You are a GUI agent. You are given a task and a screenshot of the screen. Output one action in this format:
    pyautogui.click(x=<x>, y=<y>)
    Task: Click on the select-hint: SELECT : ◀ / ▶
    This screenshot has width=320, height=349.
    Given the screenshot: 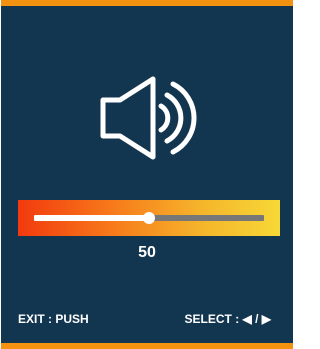 What is the action you would take?
    pyautogui.click(x=227, y=319)
    